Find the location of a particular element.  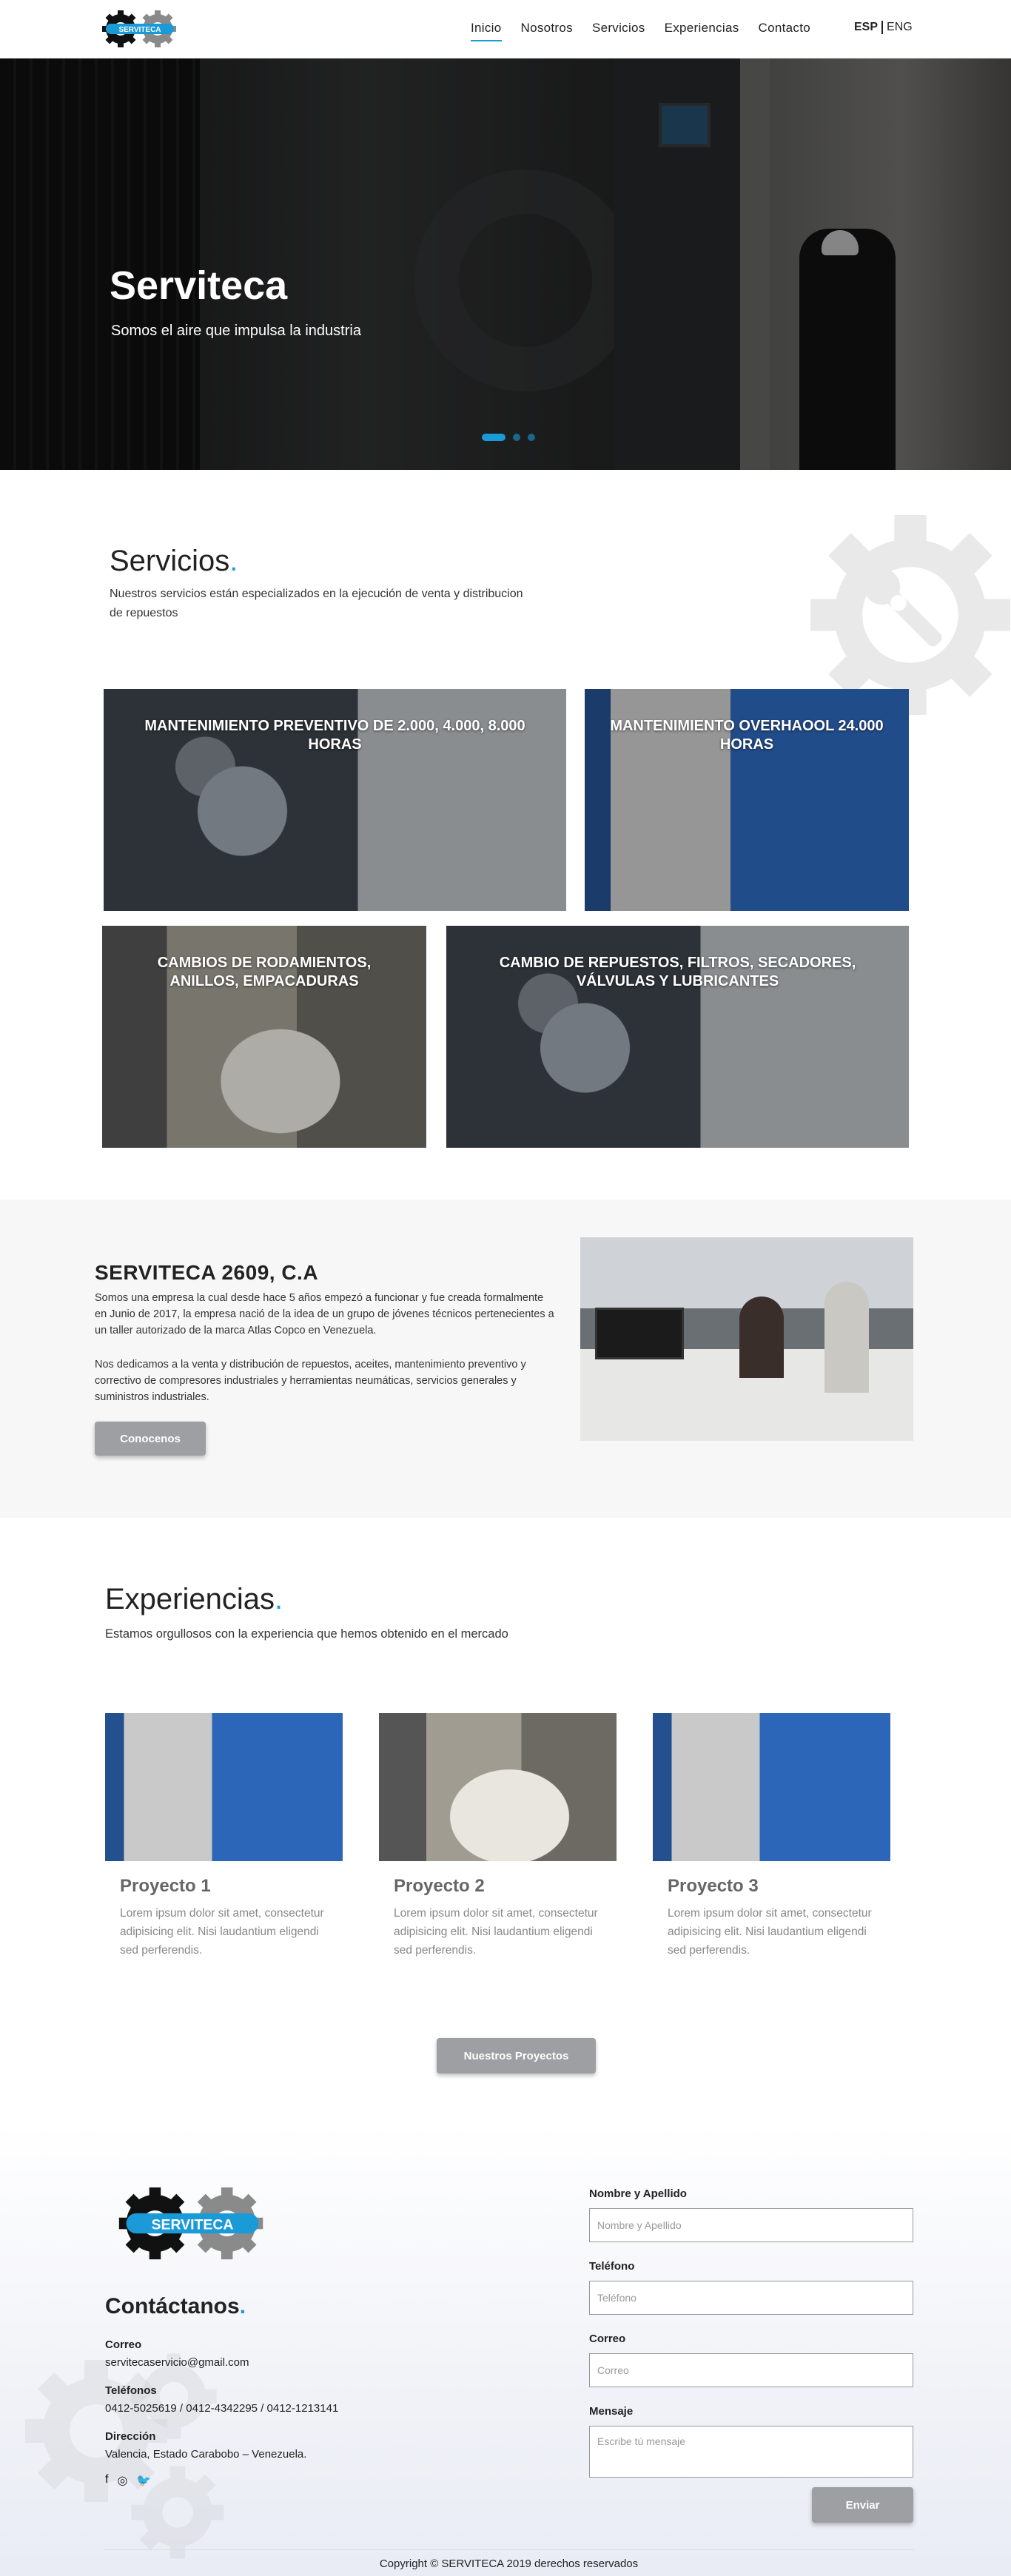

social-links: f ◎ 🐦 is located at coordinates (128, 2480).